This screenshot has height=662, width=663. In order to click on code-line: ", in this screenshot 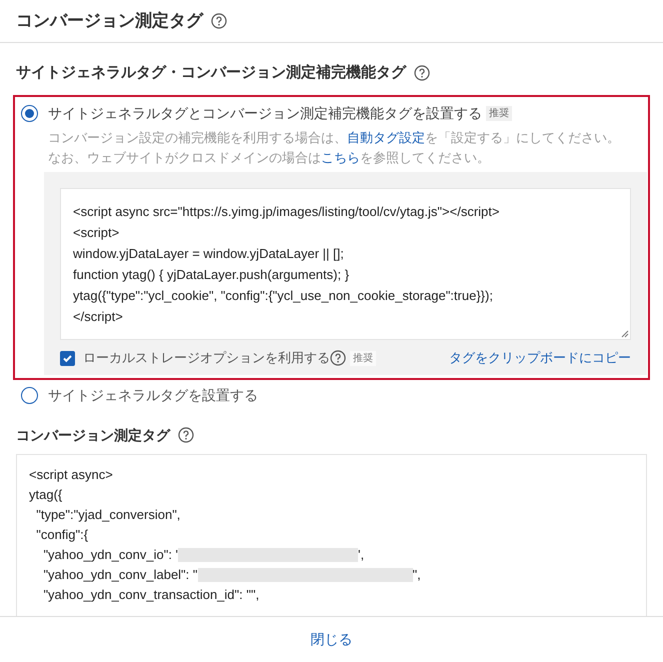, I will do `click(416, 575)`.